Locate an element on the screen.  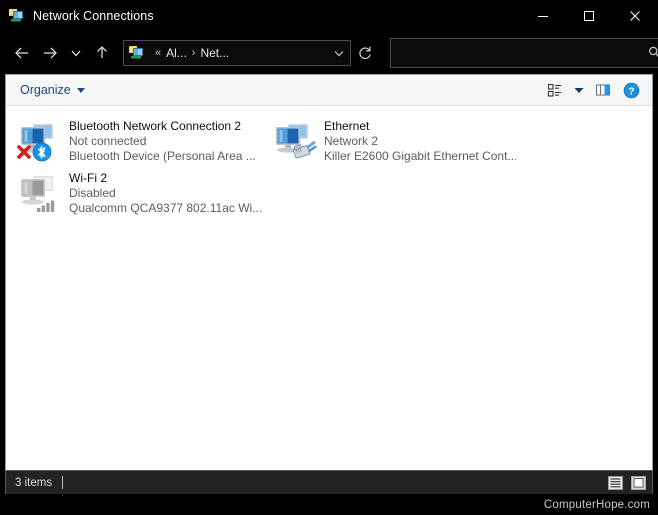
list-item-status: Not connected is located at coordinates (108, 141).